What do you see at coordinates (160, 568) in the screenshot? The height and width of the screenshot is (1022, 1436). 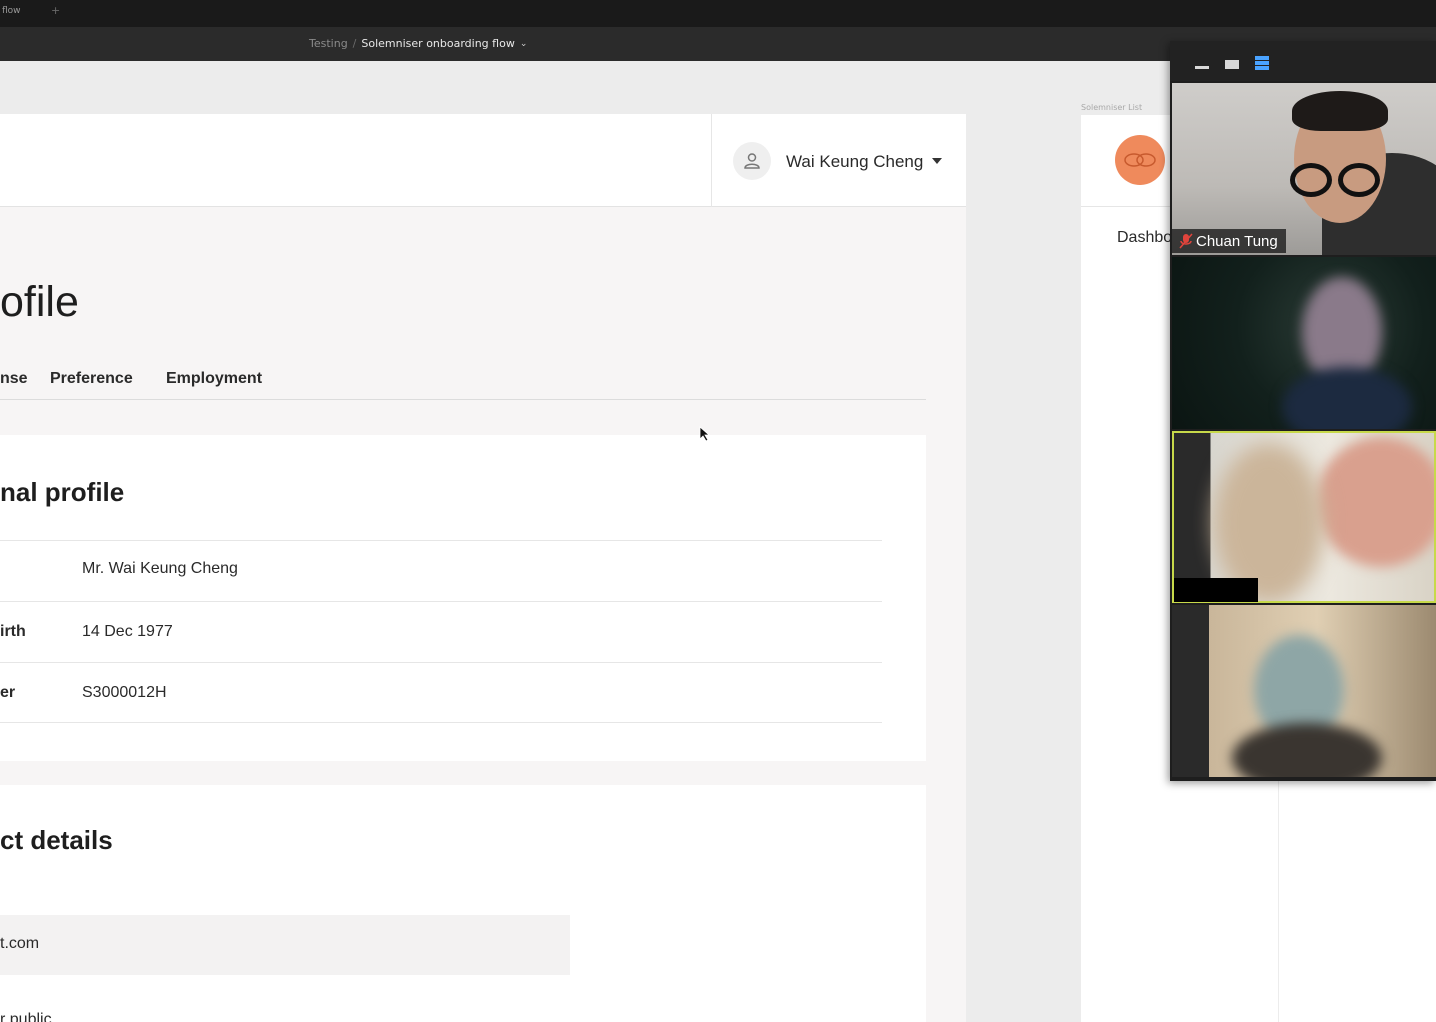 I see `field-value-name: Mr. Wai Keung Cheng` at bounding box center [160, 568].